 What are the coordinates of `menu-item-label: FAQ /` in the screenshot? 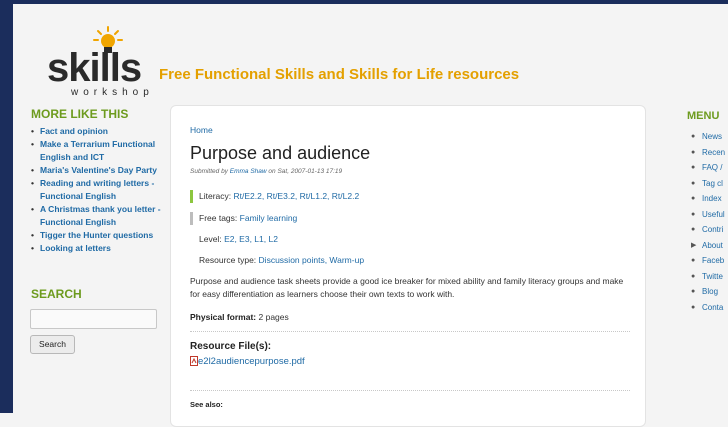 It's located at (712, 167).